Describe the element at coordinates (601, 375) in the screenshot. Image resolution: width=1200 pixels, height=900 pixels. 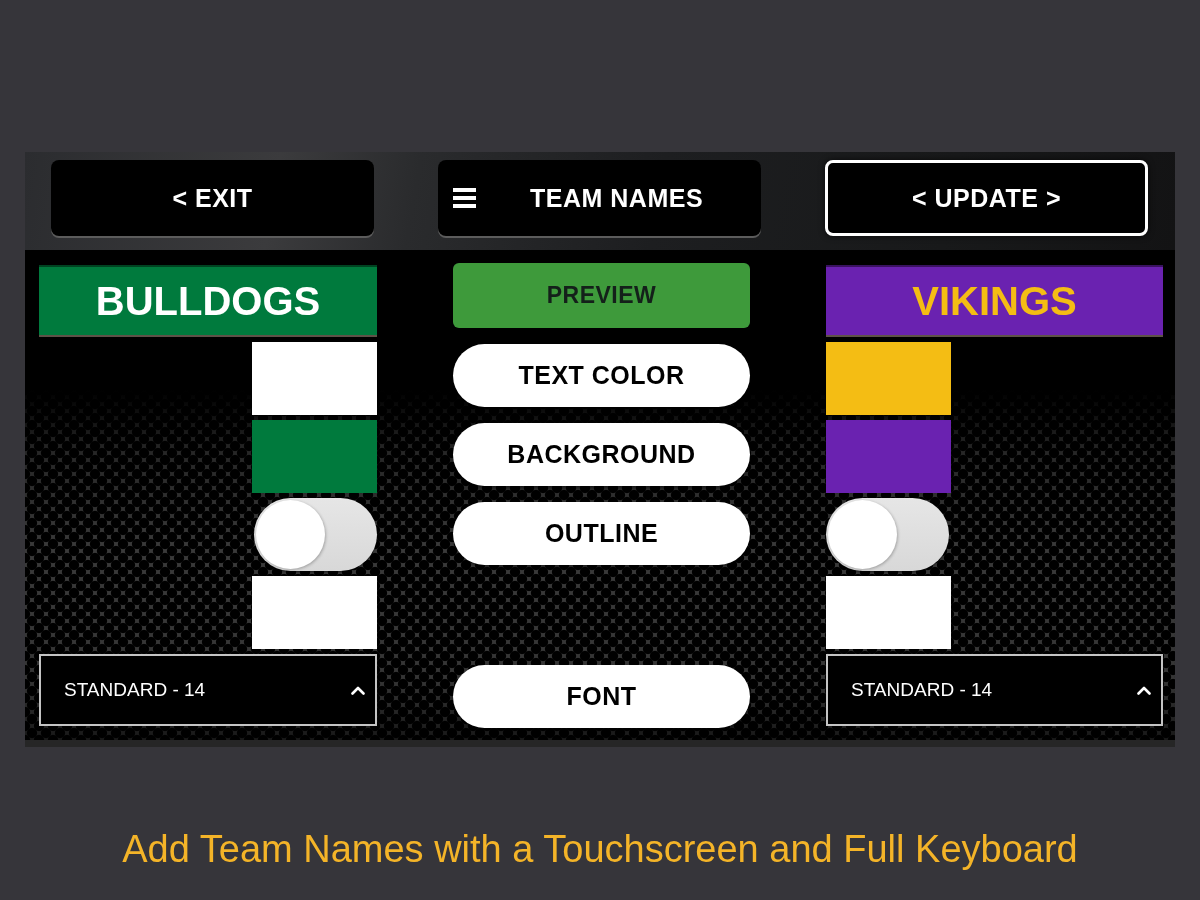
I see `setting-button: TEXT COLOR` at that location.